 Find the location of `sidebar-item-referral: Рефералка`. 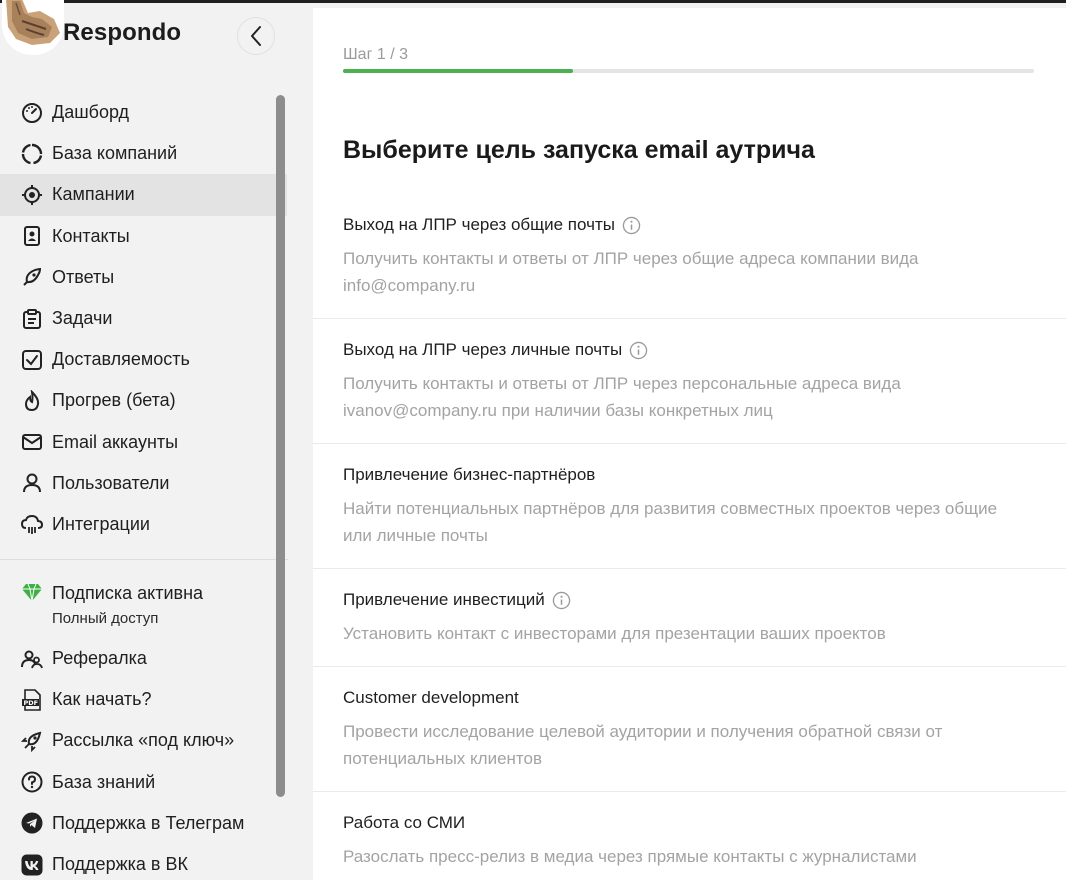

sidebar-item-referral: Рефералка is located at coordinates (143, 658).